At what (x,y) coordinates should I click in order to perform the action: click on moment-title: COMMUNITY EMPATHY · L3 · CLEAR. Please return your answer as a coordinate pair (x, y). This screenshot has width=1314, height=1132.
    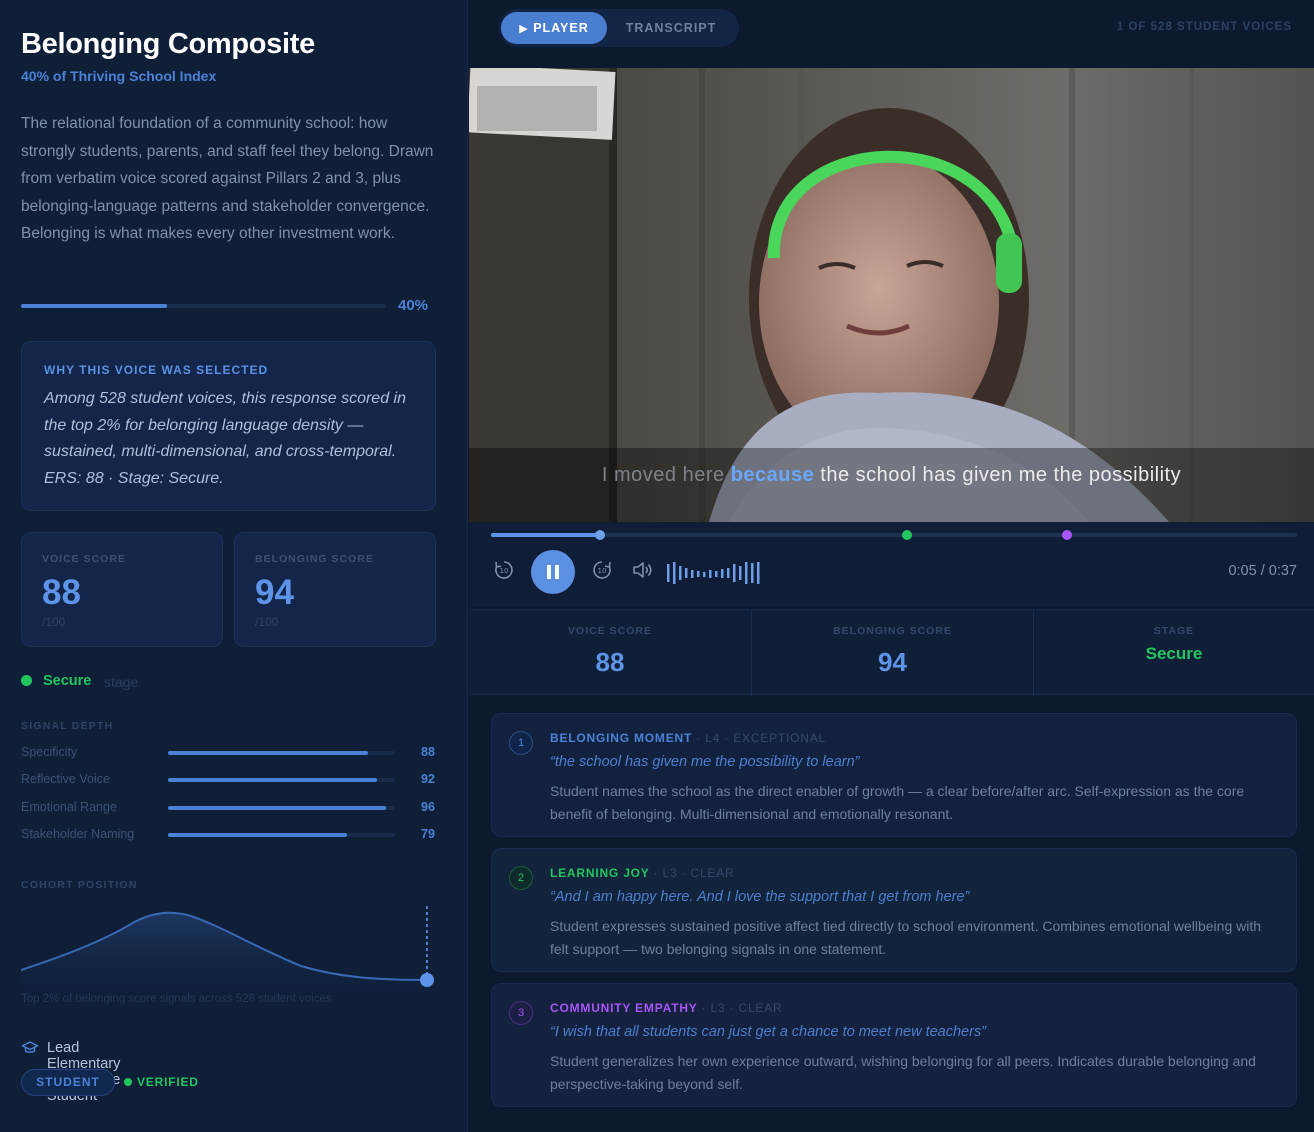
    Looking at the image, I should click on (666, 1008).